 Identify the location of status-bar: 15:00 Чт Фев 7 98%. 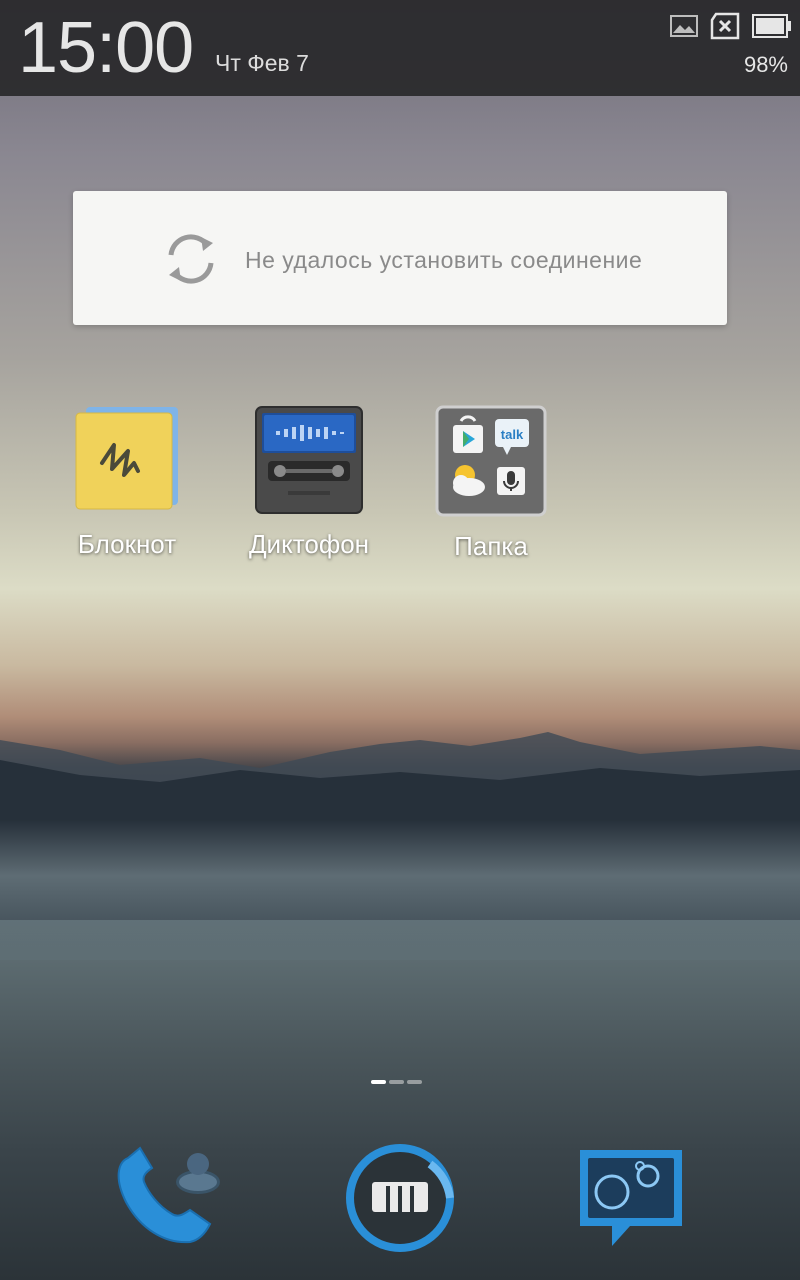
(400, 48).